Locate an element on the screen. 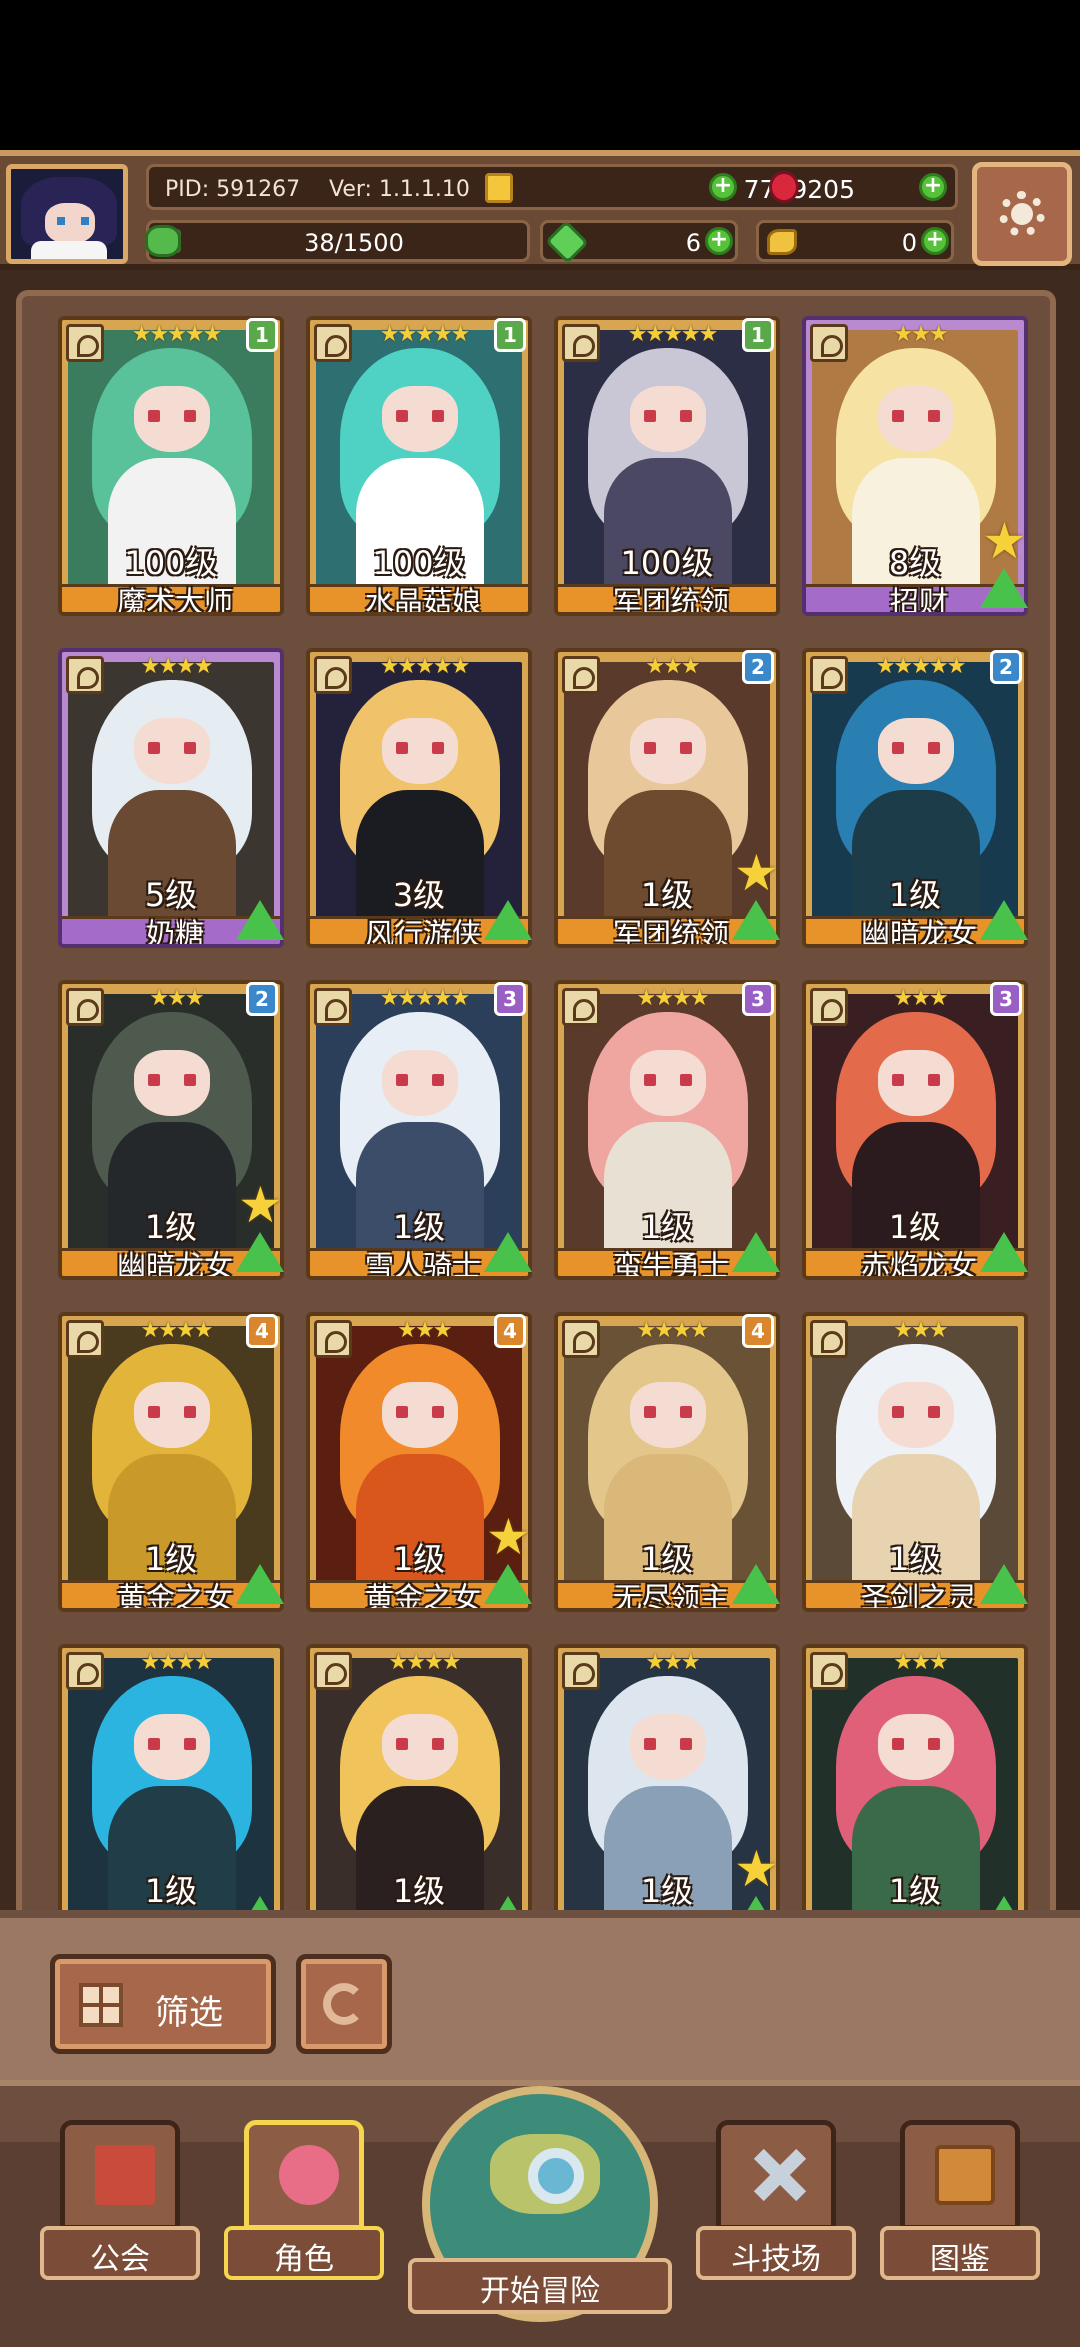 The image size is (1080, 2347). magnifier-icon is located at coordinates (556, 2176).